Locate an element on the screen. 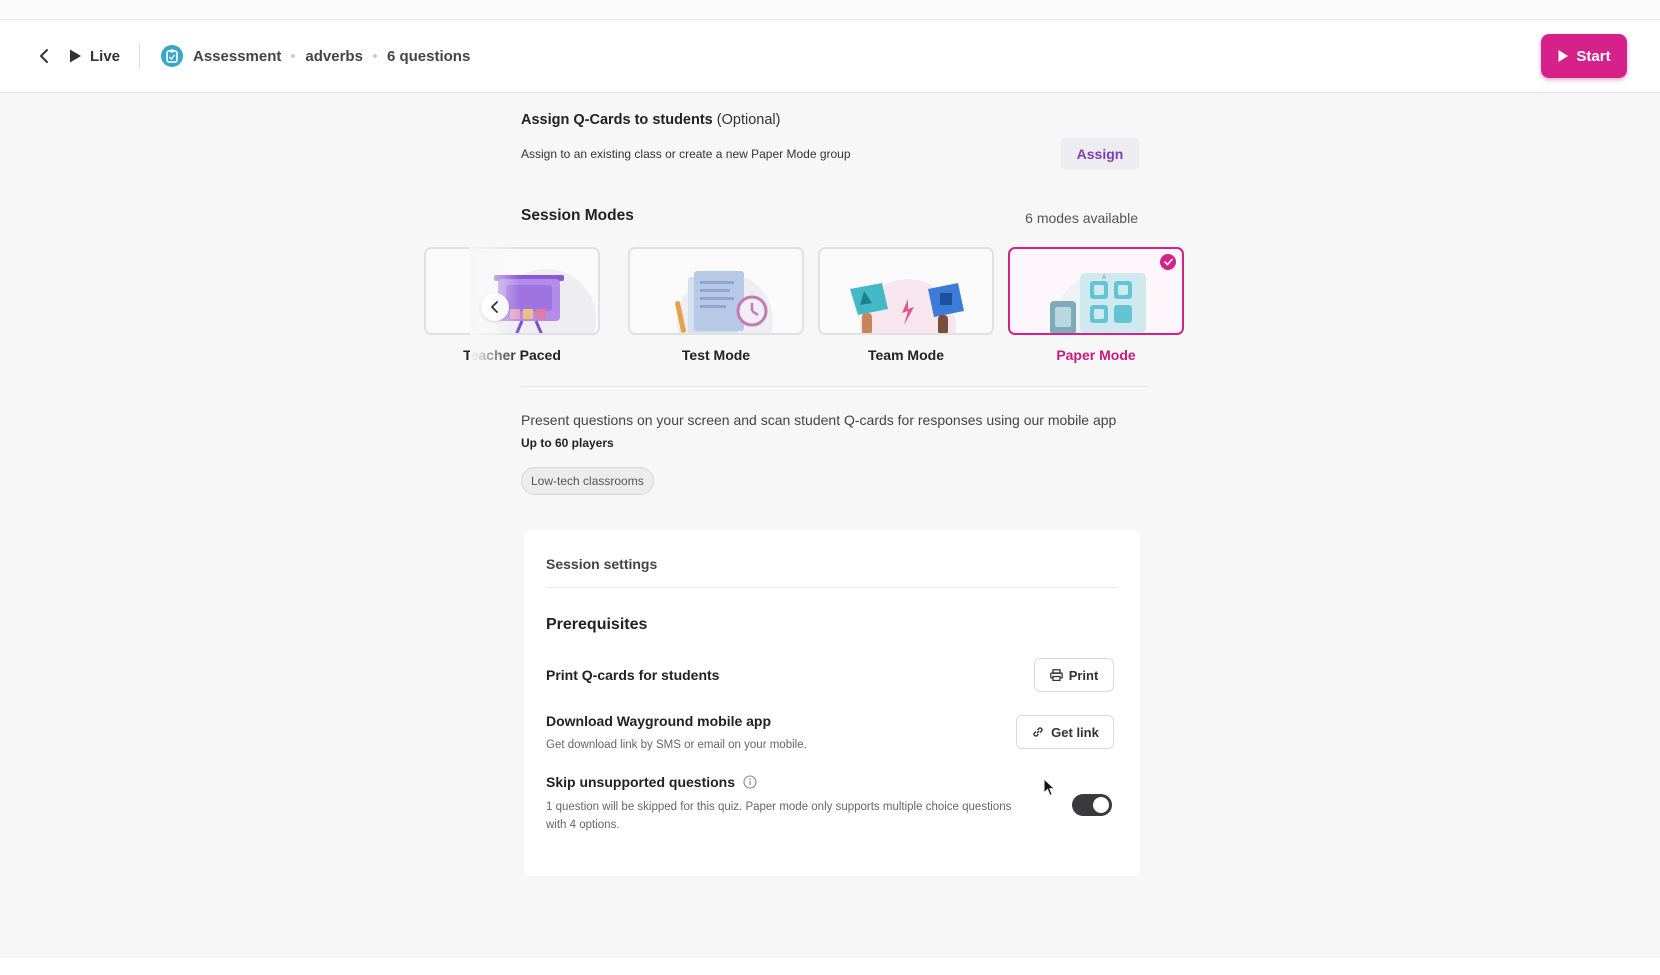 The width and height of the screenshot is (1660, 975). download-app-title: Download Wayground mobile app is located at coordinates (659, 721).